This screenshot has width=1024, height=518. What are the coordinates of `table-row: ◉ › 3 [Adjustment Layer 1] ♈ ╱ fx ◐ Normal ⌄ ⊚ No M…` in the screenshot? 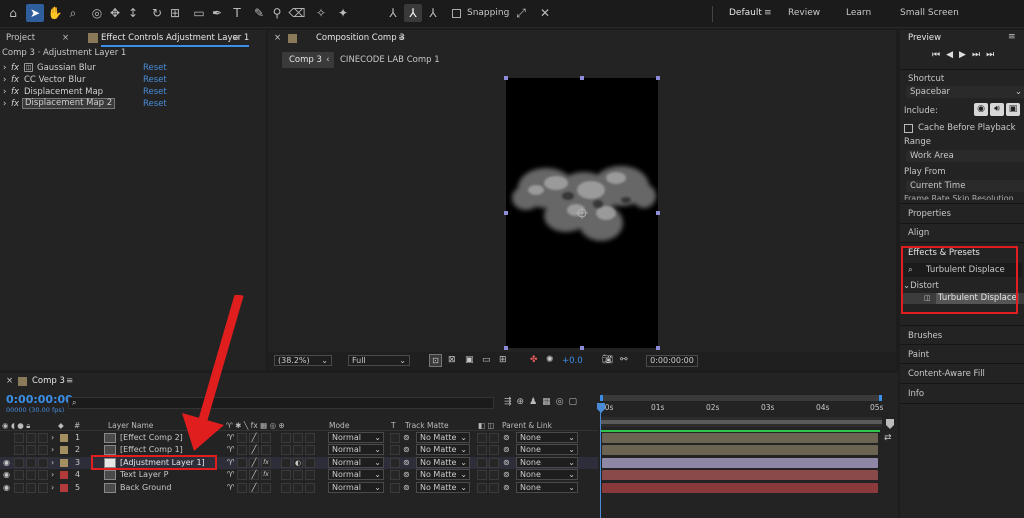 It's located at (299, 462).